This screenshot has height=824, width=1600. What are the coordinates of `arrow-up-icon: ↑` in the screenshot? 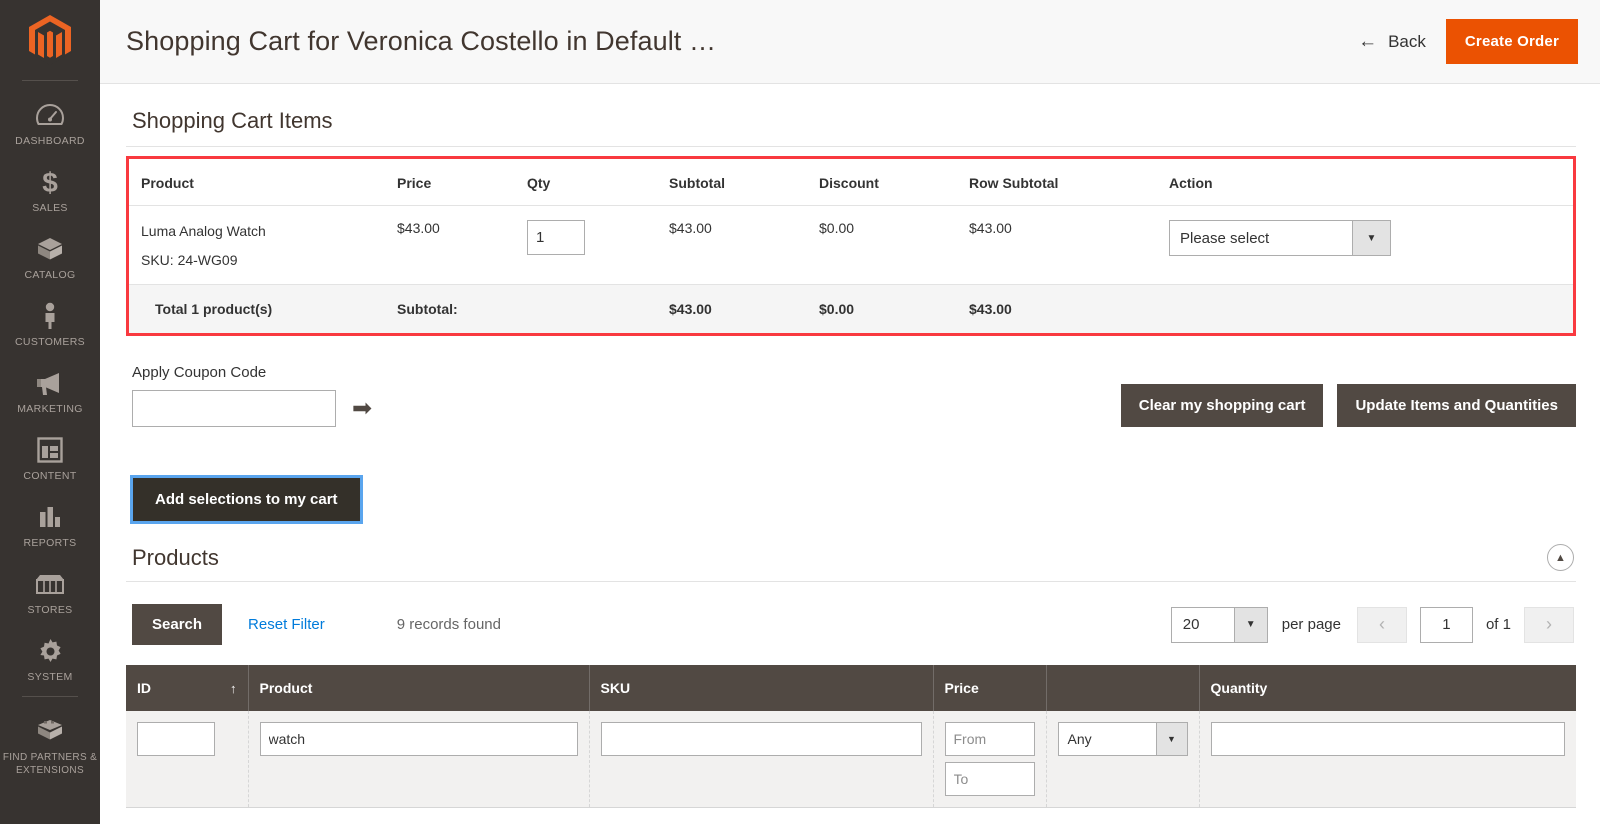 It's located at (233, 688).